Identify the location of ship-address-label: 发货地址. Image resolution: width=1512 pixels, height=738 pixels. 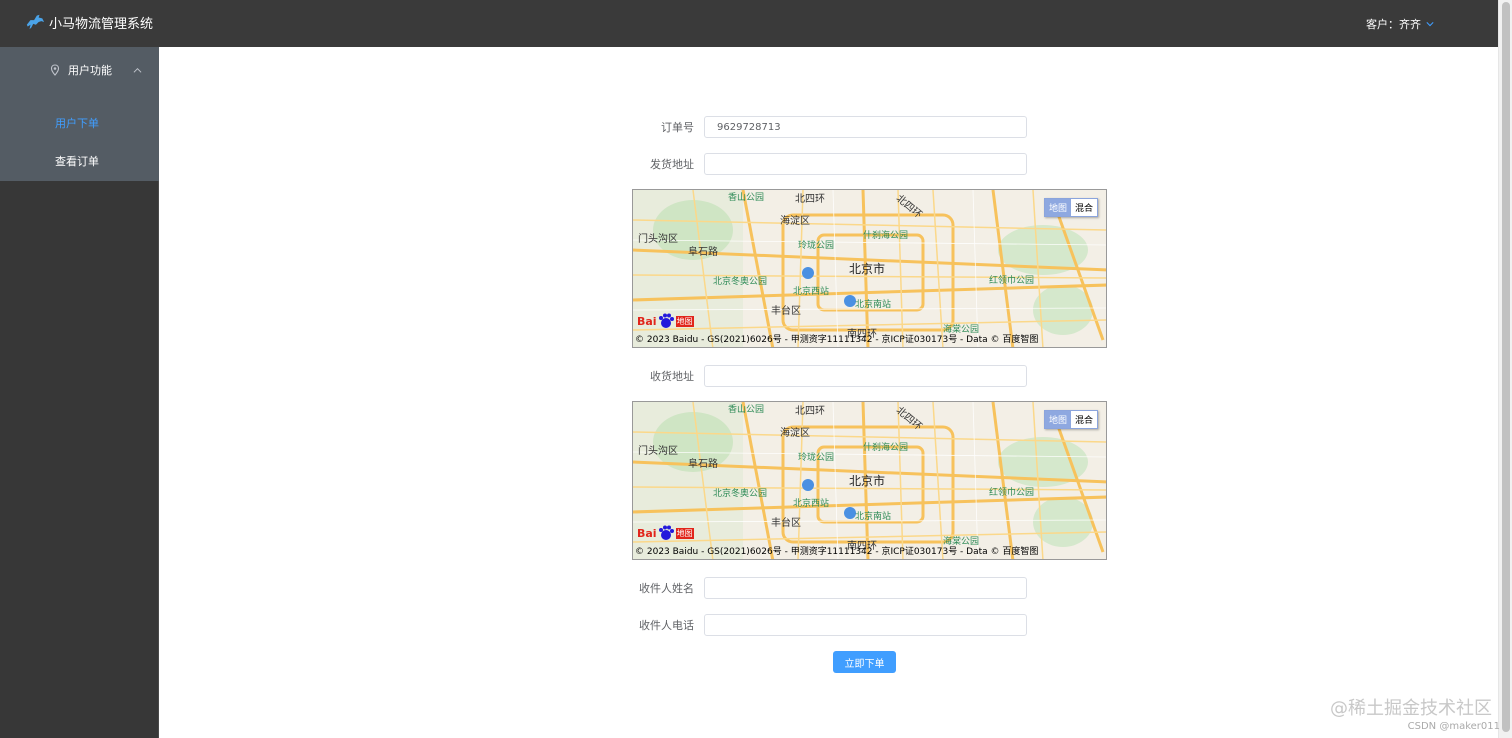
(672, 164).